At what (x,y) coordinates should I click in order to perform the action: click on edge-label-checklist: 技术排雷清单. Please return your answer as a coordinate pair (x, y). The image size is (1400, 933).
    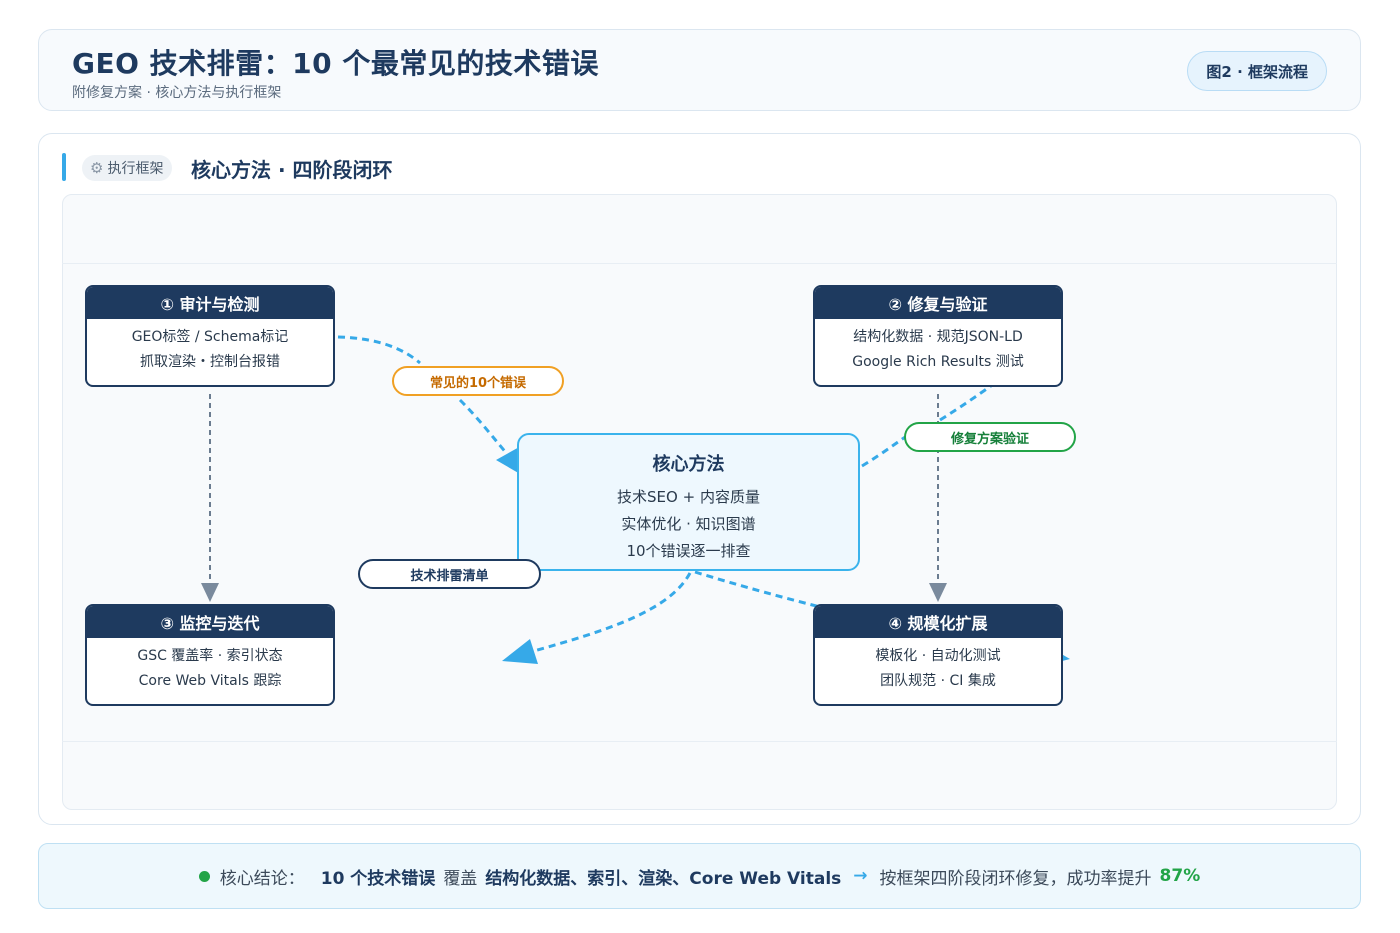
    Looking at the image, I should click on (449, 574).